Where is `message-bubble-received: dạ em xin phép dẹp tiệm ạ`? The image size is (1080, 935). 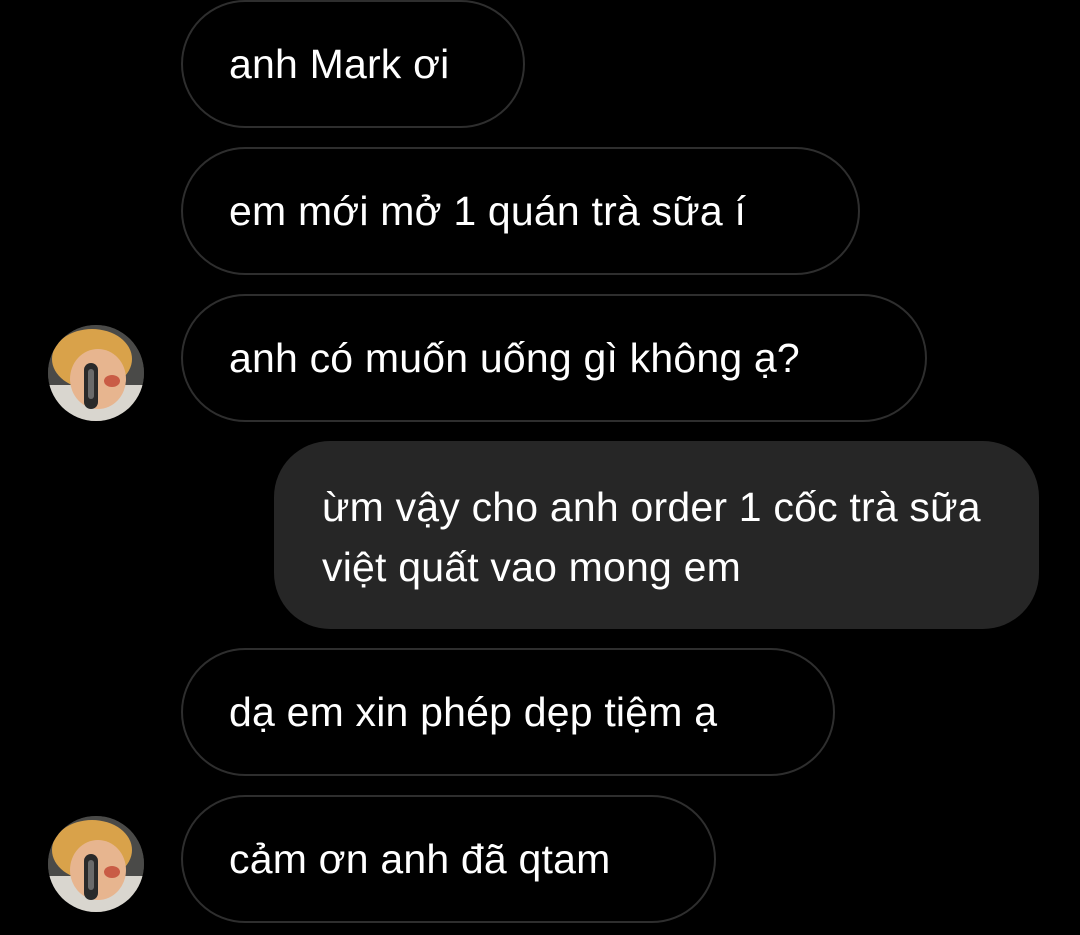 message-bubble-received: dạ em xin phép dẹp tiệm ạ is located at coordinates (508, 712).